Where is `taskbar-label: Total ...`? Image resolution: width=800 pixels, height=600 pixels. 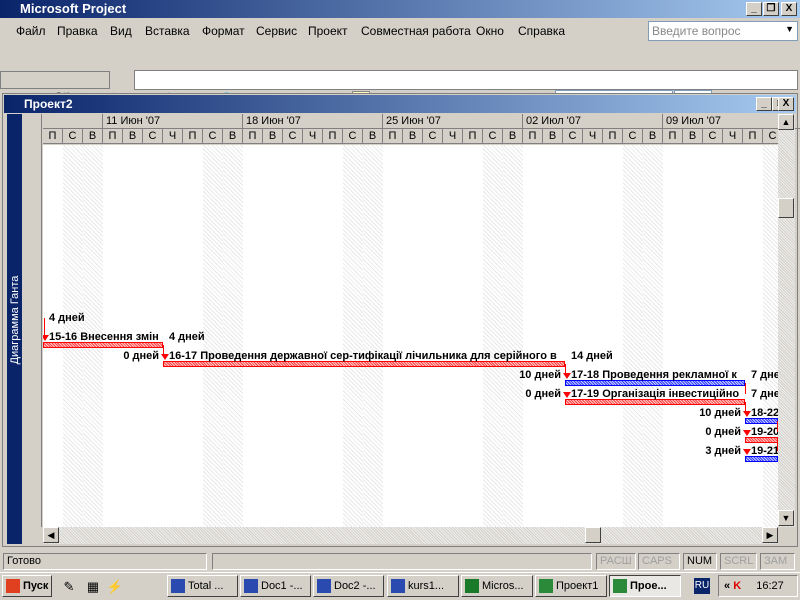 taskbar-label: Total ... is located at coordinates (206, 586).